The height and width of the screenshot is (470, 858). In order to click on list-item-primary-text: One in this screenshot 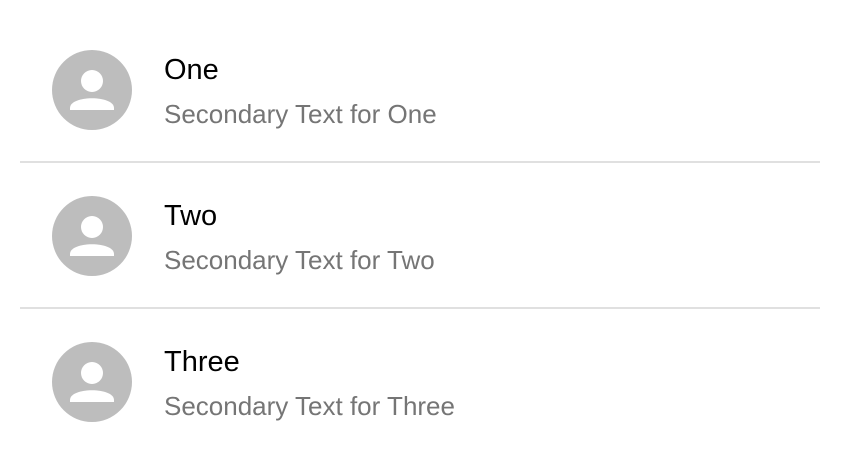, I will do `click(191, 70)`.